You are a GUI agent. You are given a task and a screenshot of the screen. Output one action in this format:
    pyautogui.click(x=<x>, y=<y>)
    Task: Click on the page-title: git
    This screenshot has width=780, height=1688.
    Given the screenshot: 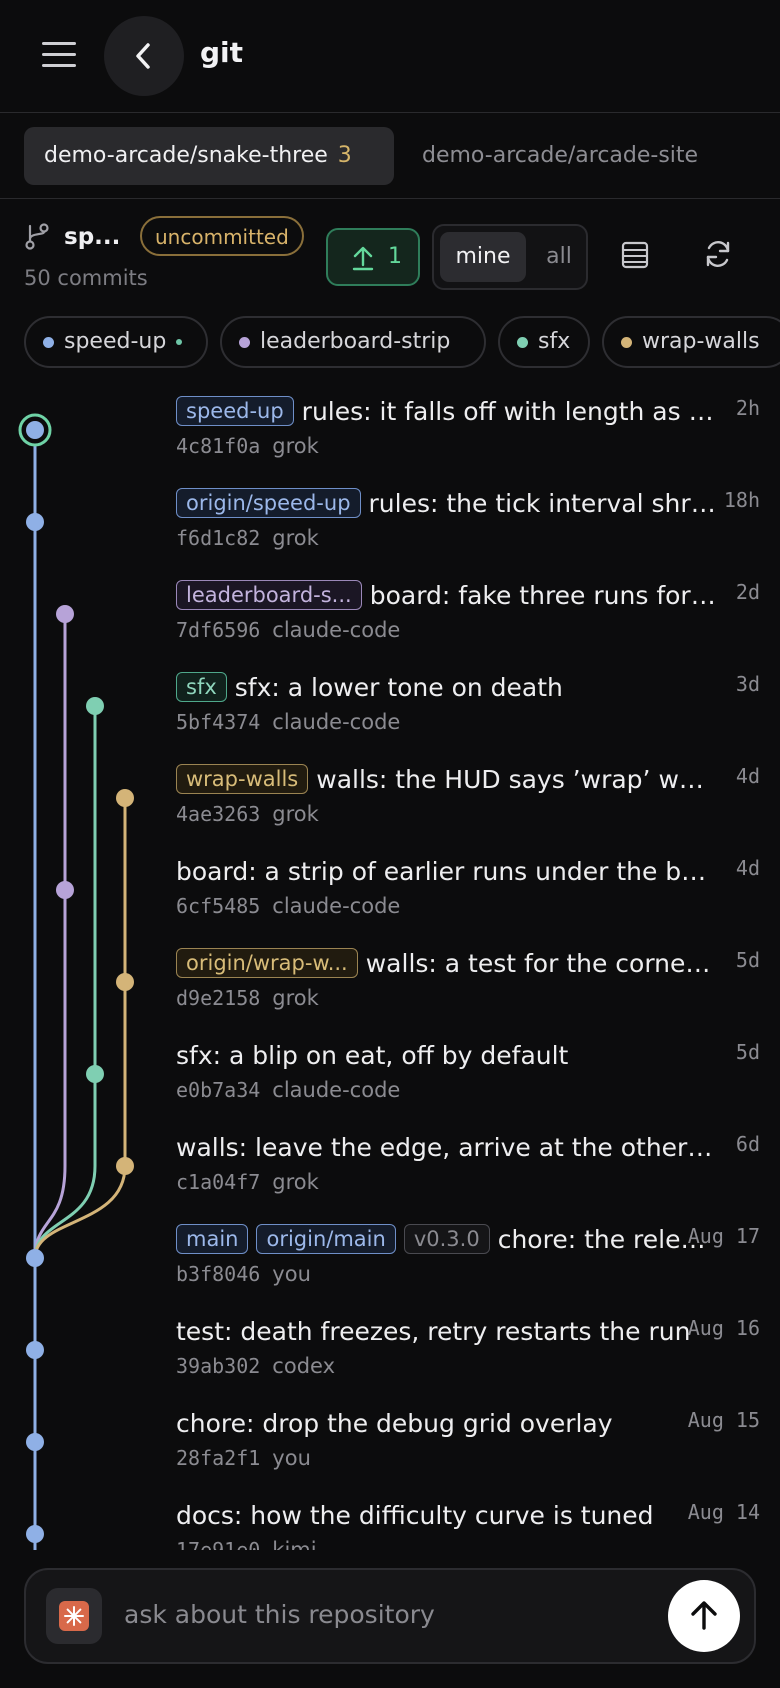 What is the action you would take?
    pyautogui.click(x=222, y=52)
    